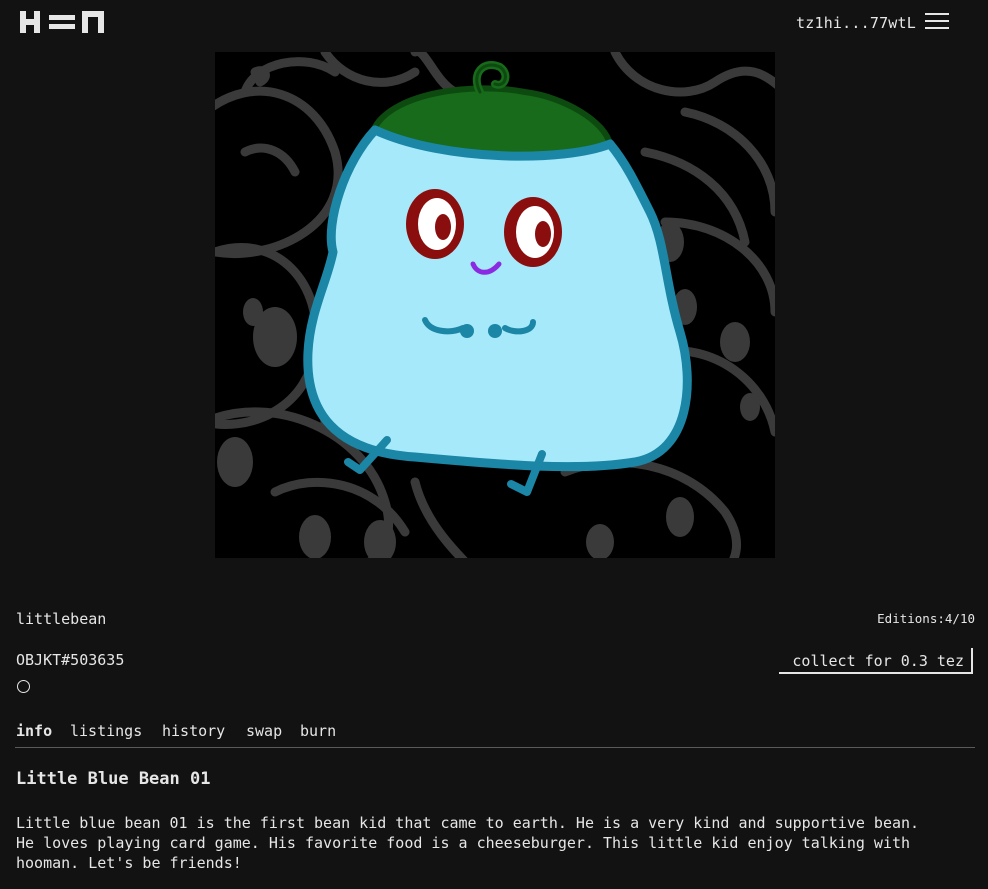  I want to click on token-title: Little Blue Bean 01, so click(113, 779).